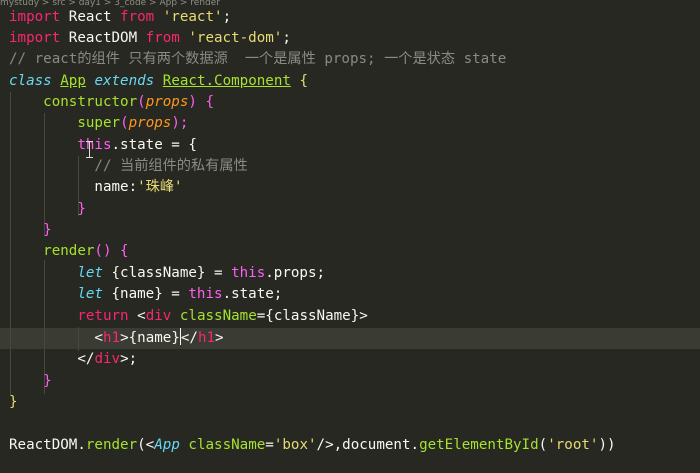  I want to click on code-text: {name} =, so click(145, 294).